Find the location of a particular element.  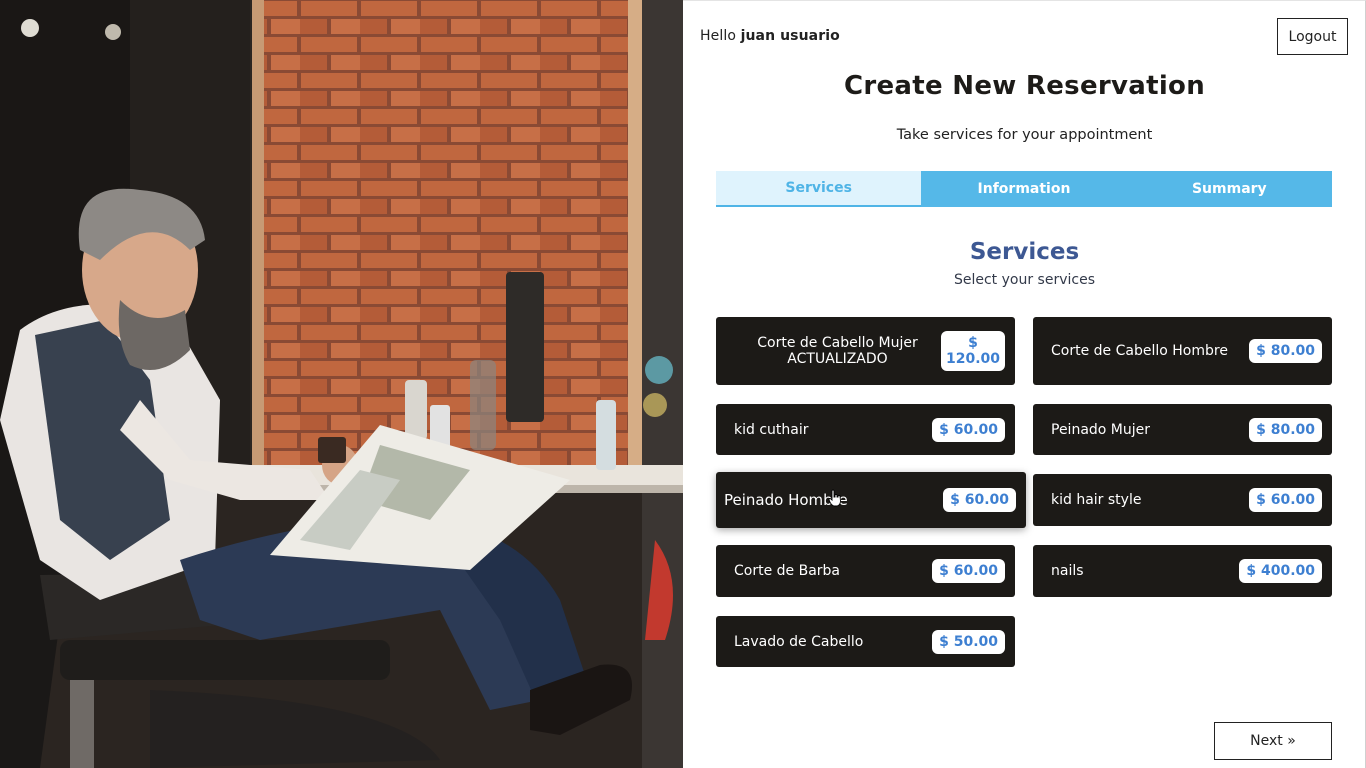

tab-information: Information is located at coordinates (1023, 189).